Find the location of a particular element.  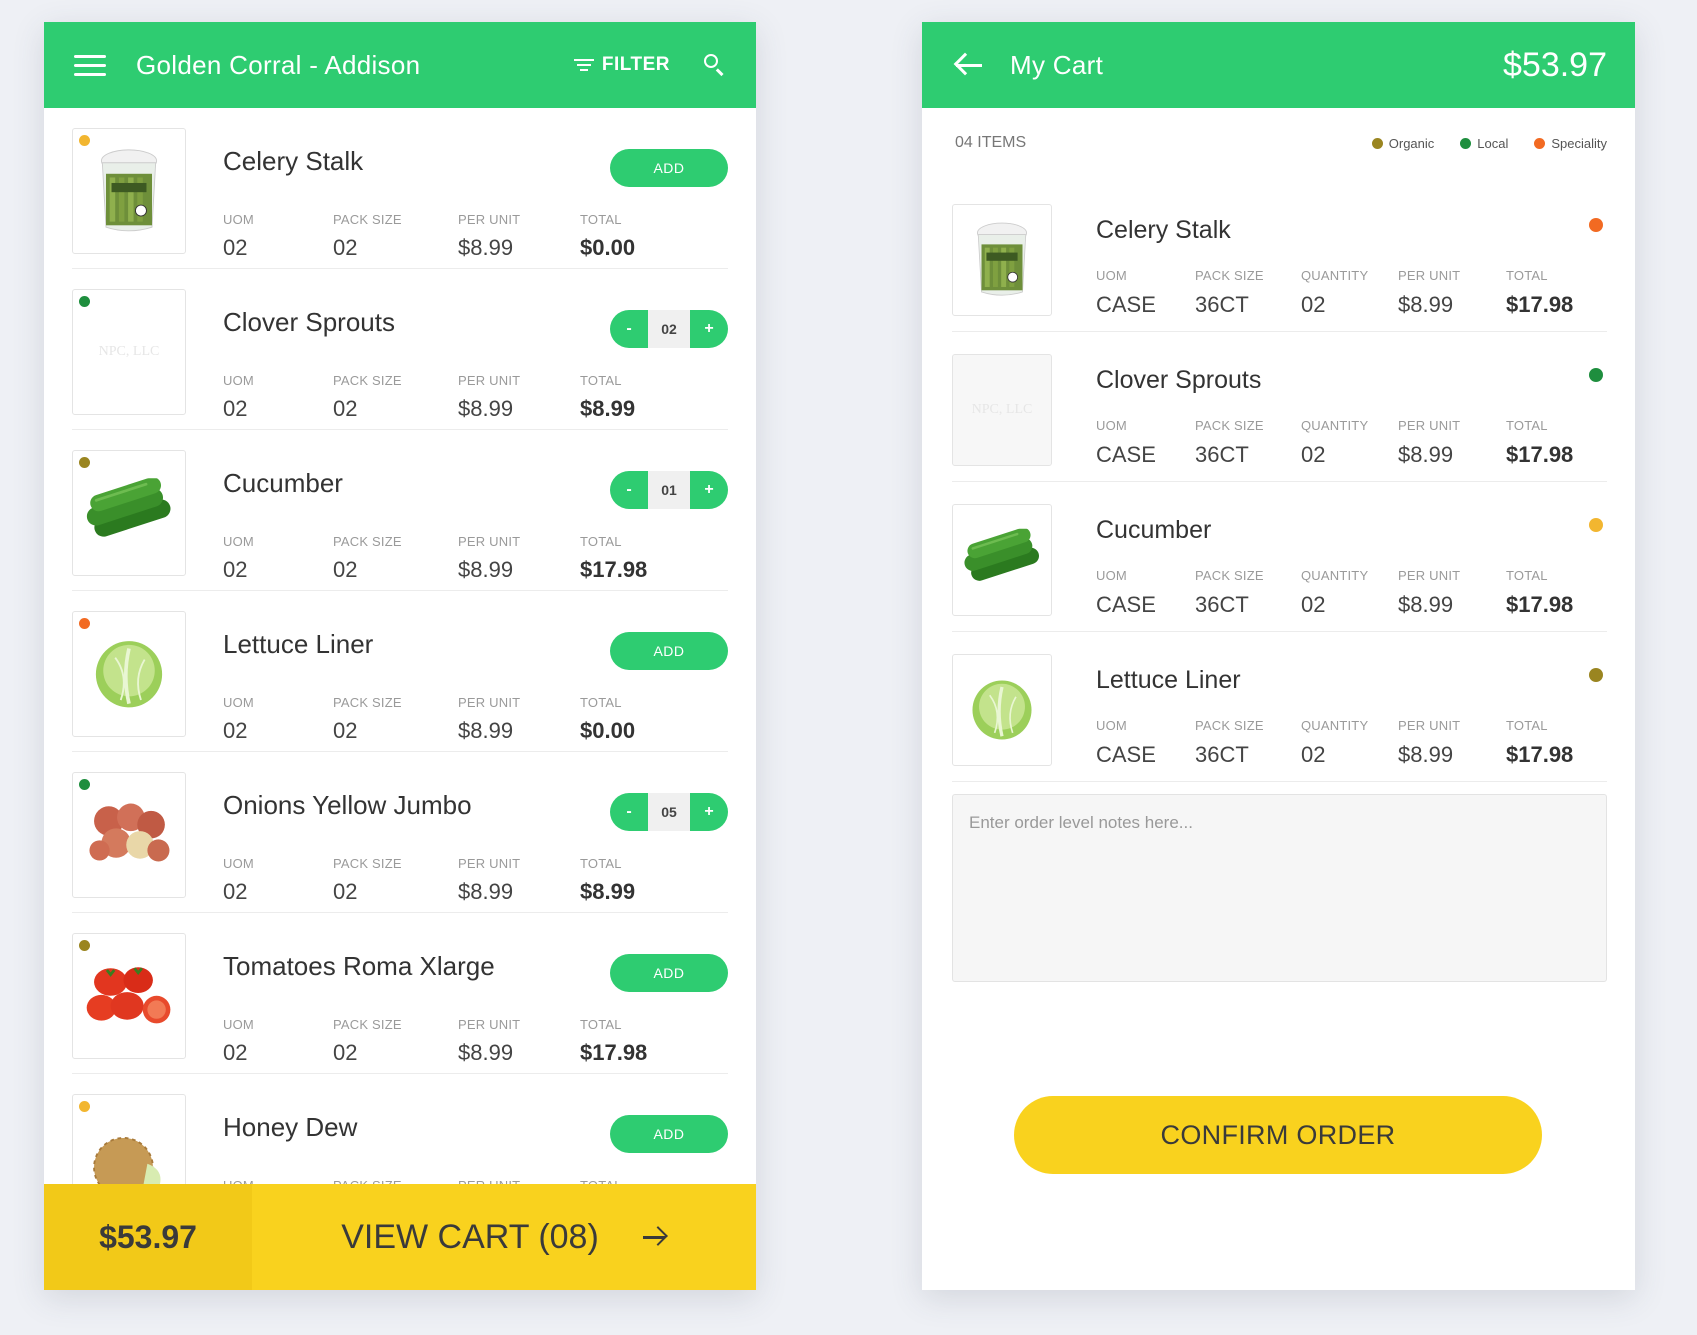

product-image is located at coordinates (129, 513).